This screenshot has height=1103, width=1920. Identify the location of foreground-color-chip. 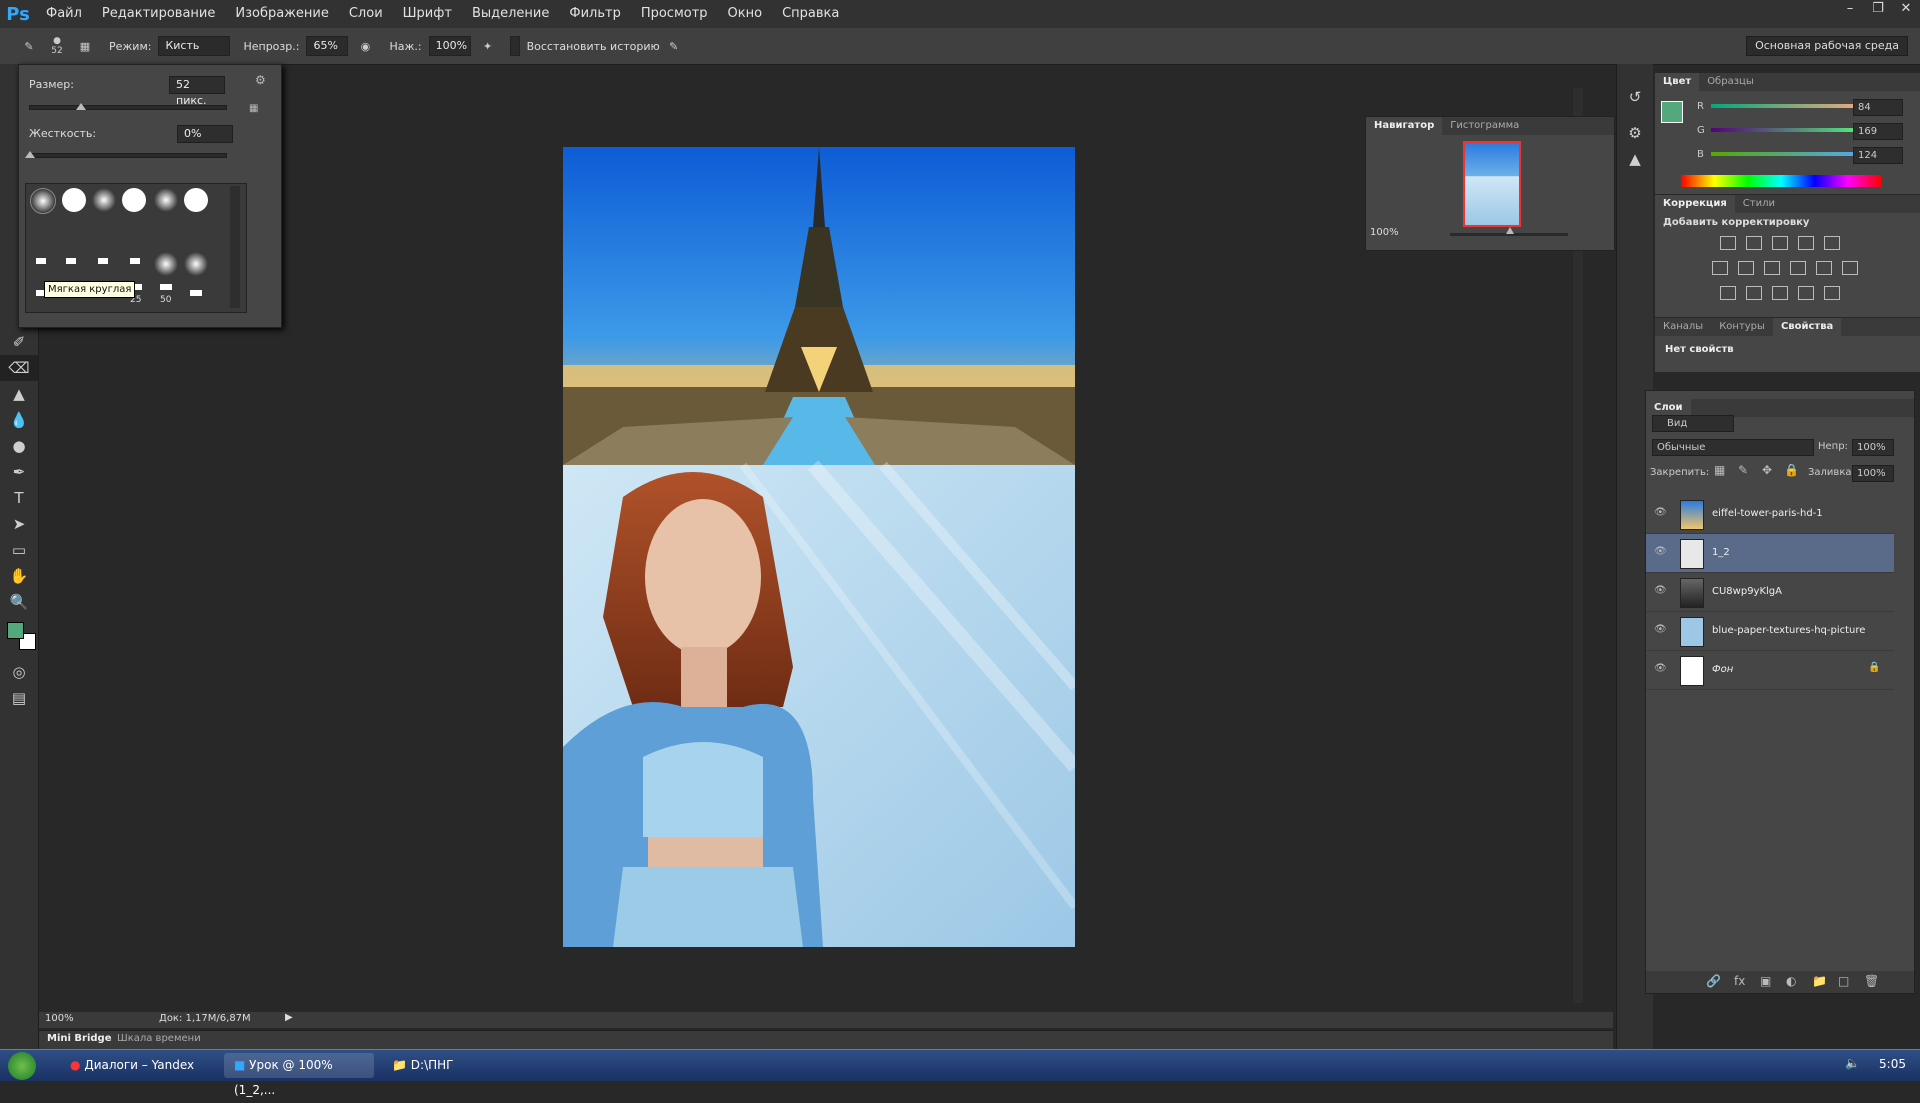
(1672, 112).